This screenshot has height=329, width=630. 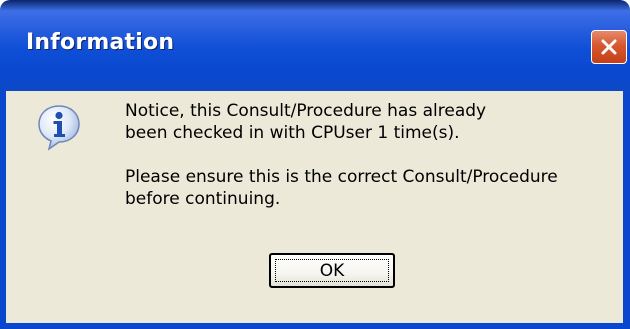 What do you see at coordinates (626, 210) in the screenshot?
I see `window-frame-right` at bounding box center [626, 210].